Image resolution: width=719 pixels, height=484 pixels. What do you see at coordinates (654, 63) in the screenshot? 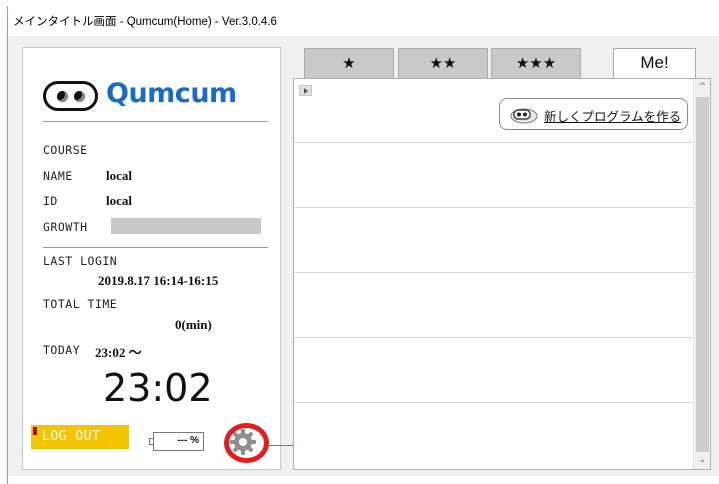
I see `tab-me: Me!` at bounding box center [654, 63].